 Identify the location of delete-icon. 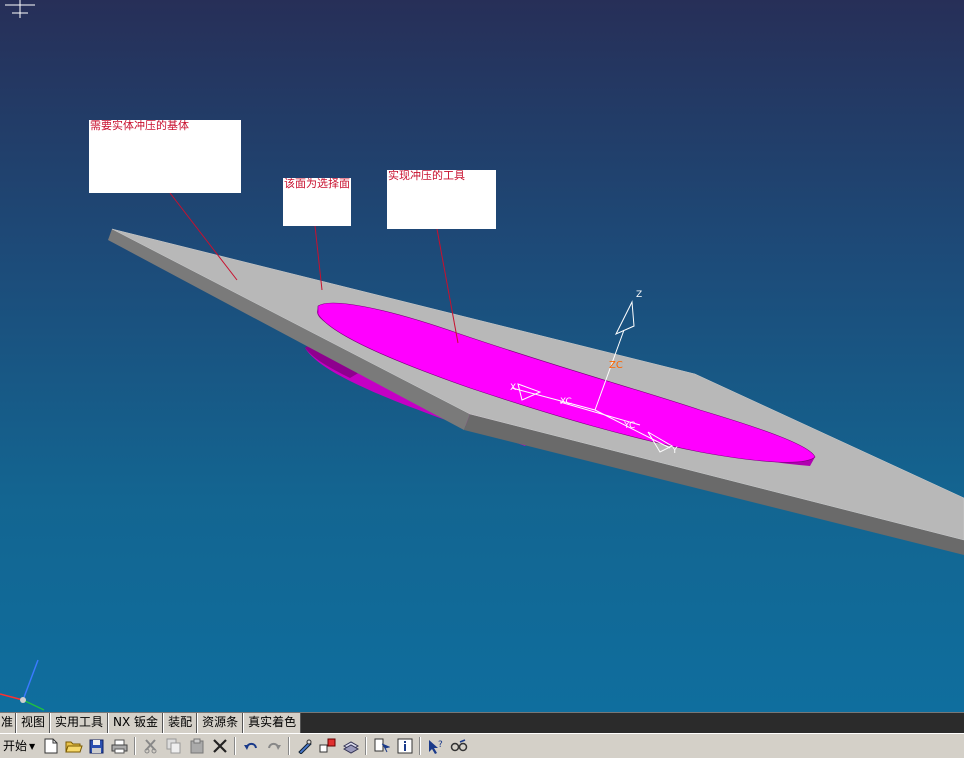
(219, 746).